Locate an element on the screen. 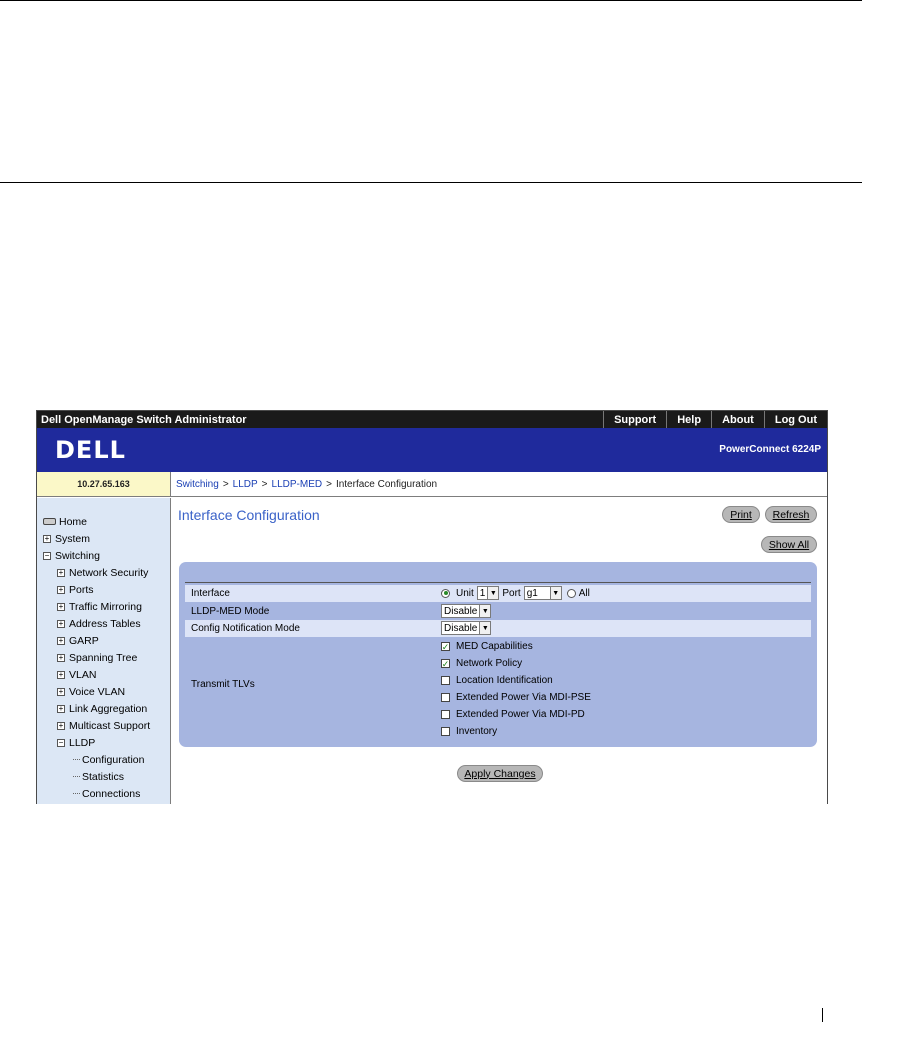 The width and height of the screenshot is (900, 1048). nav-item-lldp-connections: Connections is located at coordinates (103, 793).